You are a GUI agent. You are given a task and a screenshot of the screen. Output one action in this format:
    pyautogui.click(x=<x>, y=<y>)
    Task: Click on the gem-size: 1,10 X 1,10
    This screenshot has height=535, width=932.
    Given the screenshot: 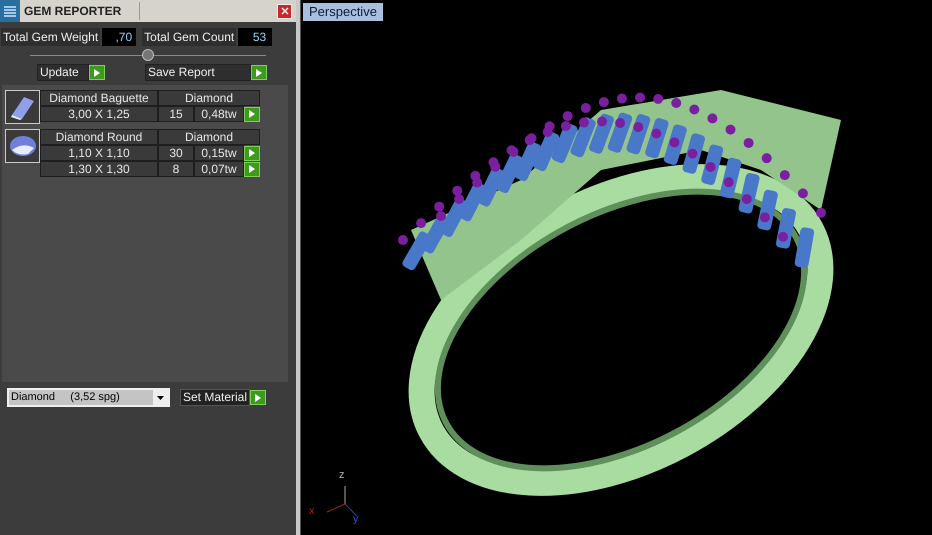 What is the action you would take?
    pyautogui.click(x=99, y=153)
    